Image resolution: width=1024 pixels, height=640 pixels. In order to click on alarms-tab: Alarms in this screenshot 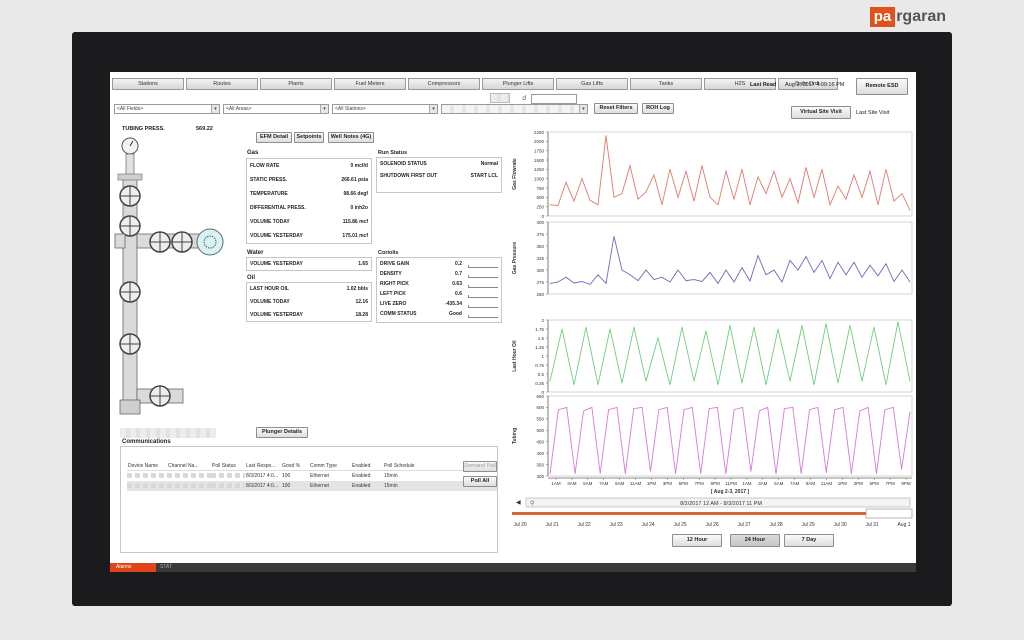, I will do `click(133, 567)`.